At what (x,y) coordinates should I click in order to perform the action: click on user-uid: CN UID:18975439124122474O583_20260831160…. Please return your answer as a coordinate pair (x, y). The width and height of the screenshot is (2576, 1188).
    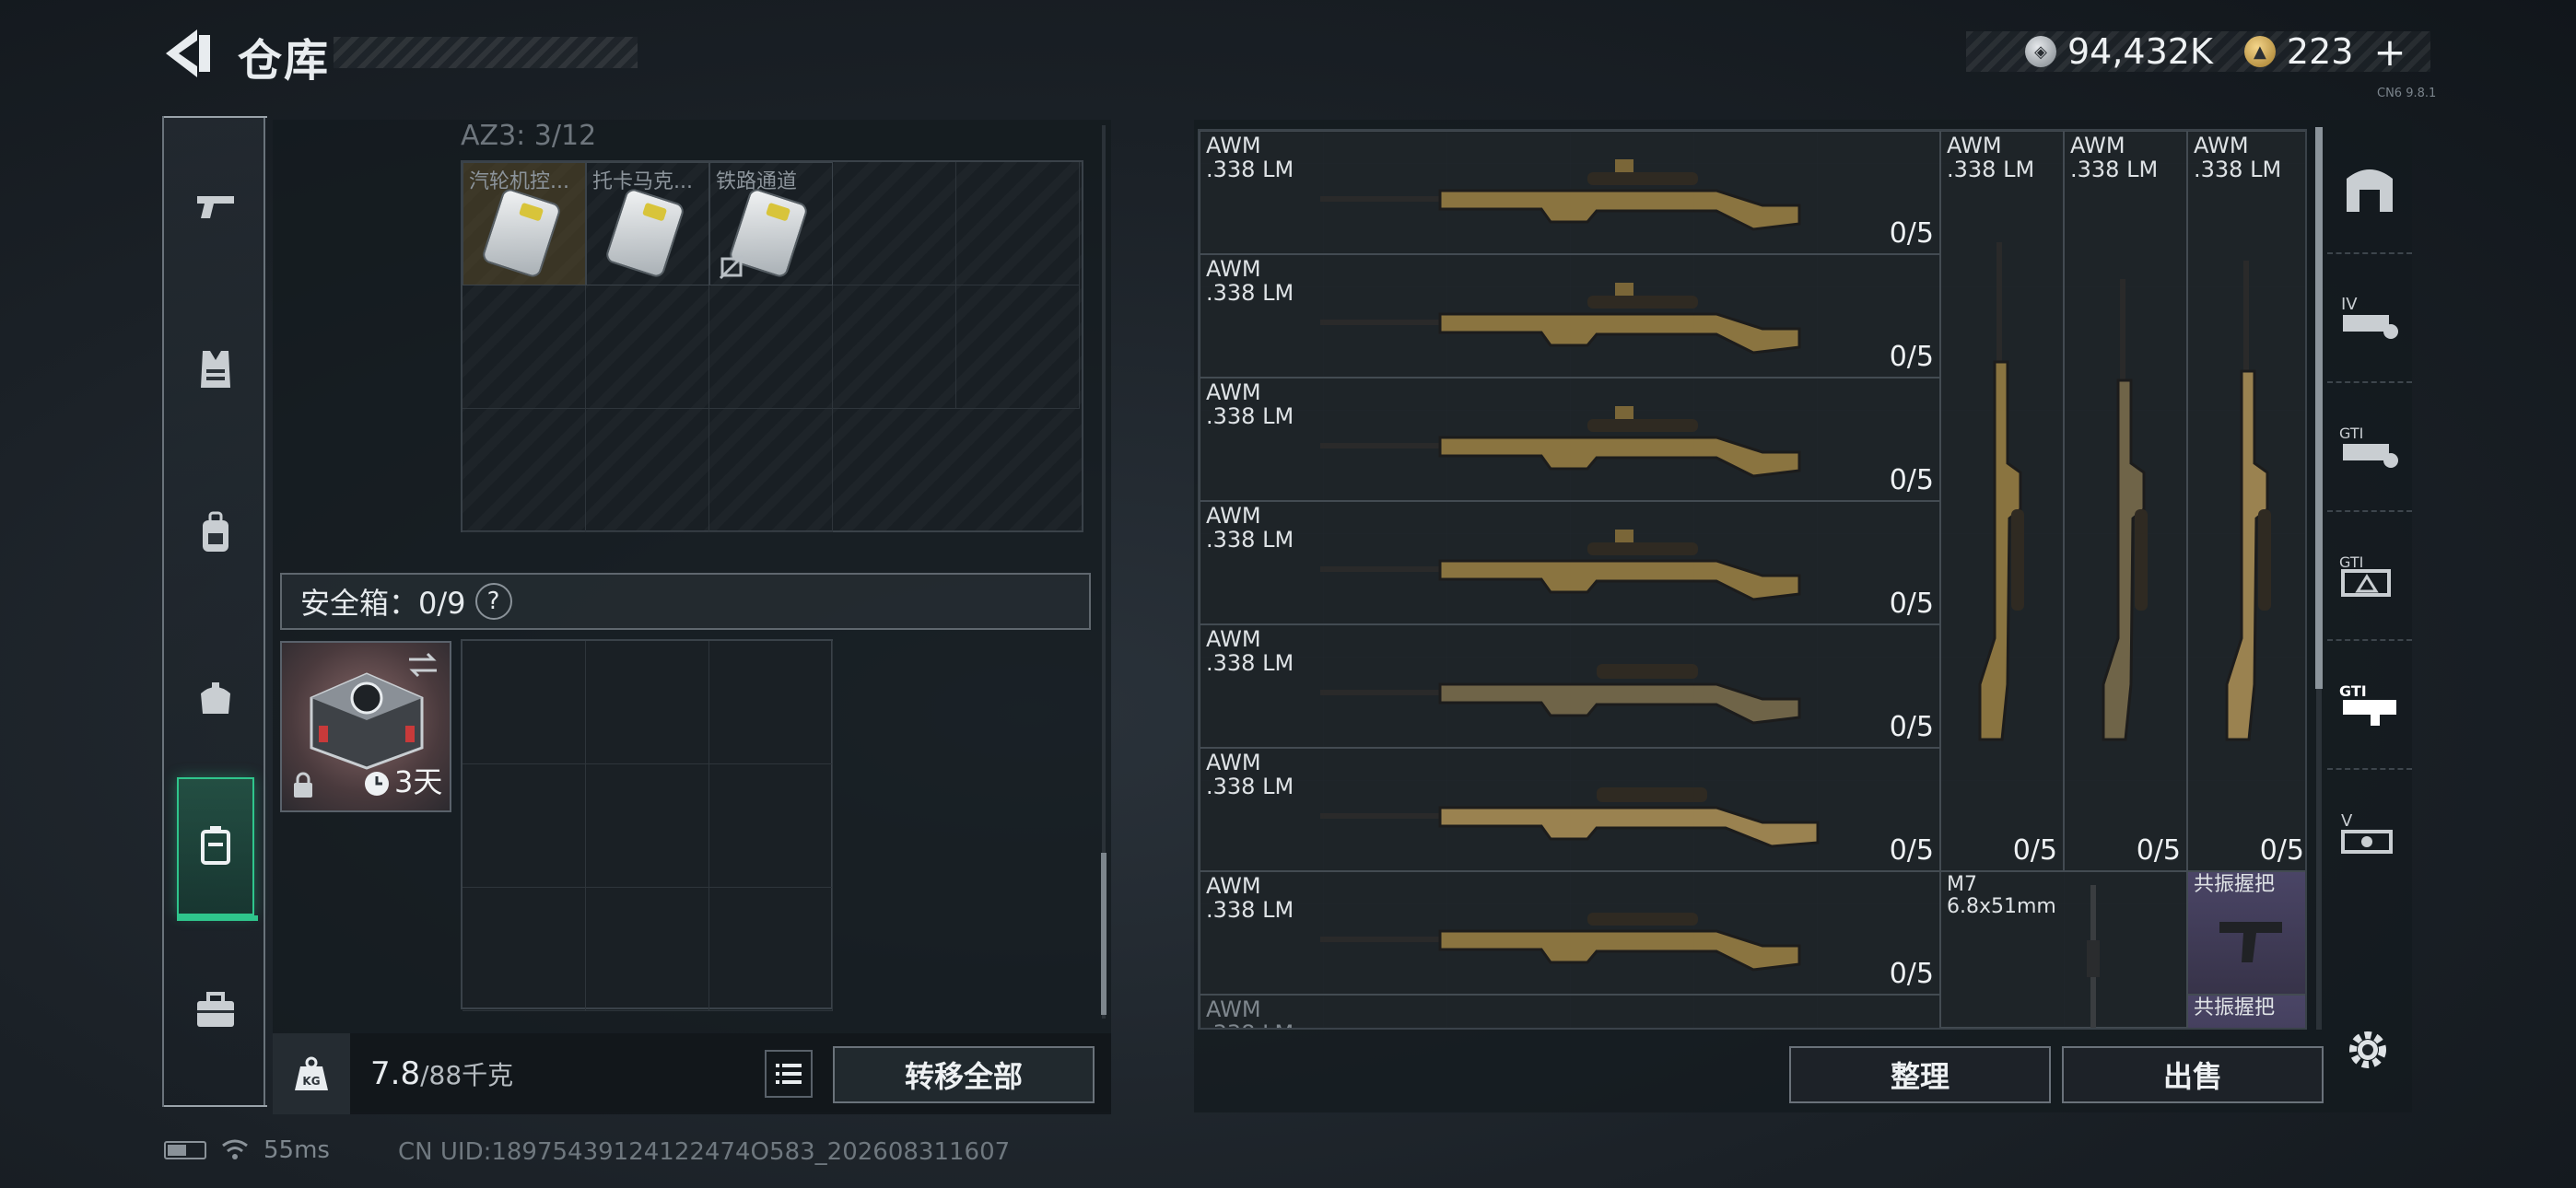
    Looking at the image, I should click on (704, 1152).